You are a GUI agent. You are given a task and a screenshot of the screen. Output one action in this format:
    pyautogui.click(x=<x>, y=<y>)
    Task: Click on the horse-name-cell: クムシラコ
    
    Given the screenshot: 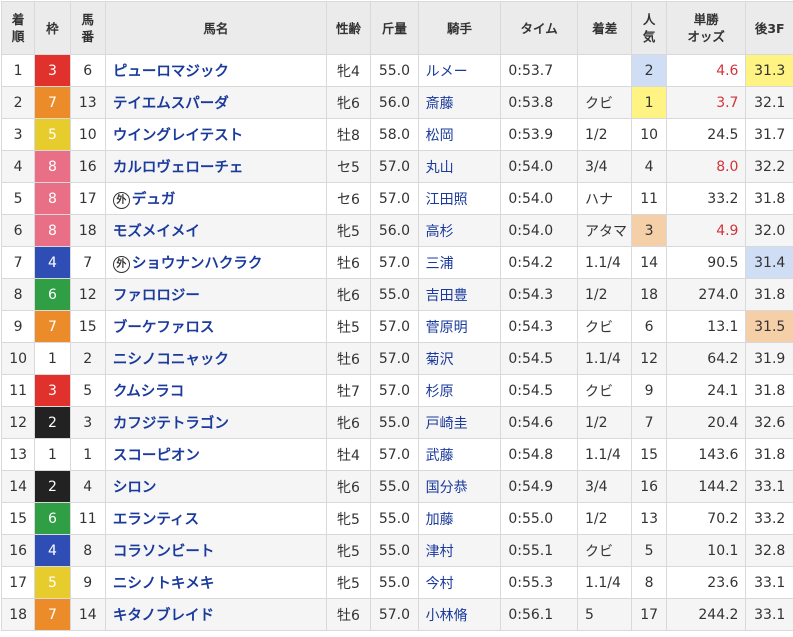 What is the action you would take?
    pyautogui.click(x=215, y=391)
    